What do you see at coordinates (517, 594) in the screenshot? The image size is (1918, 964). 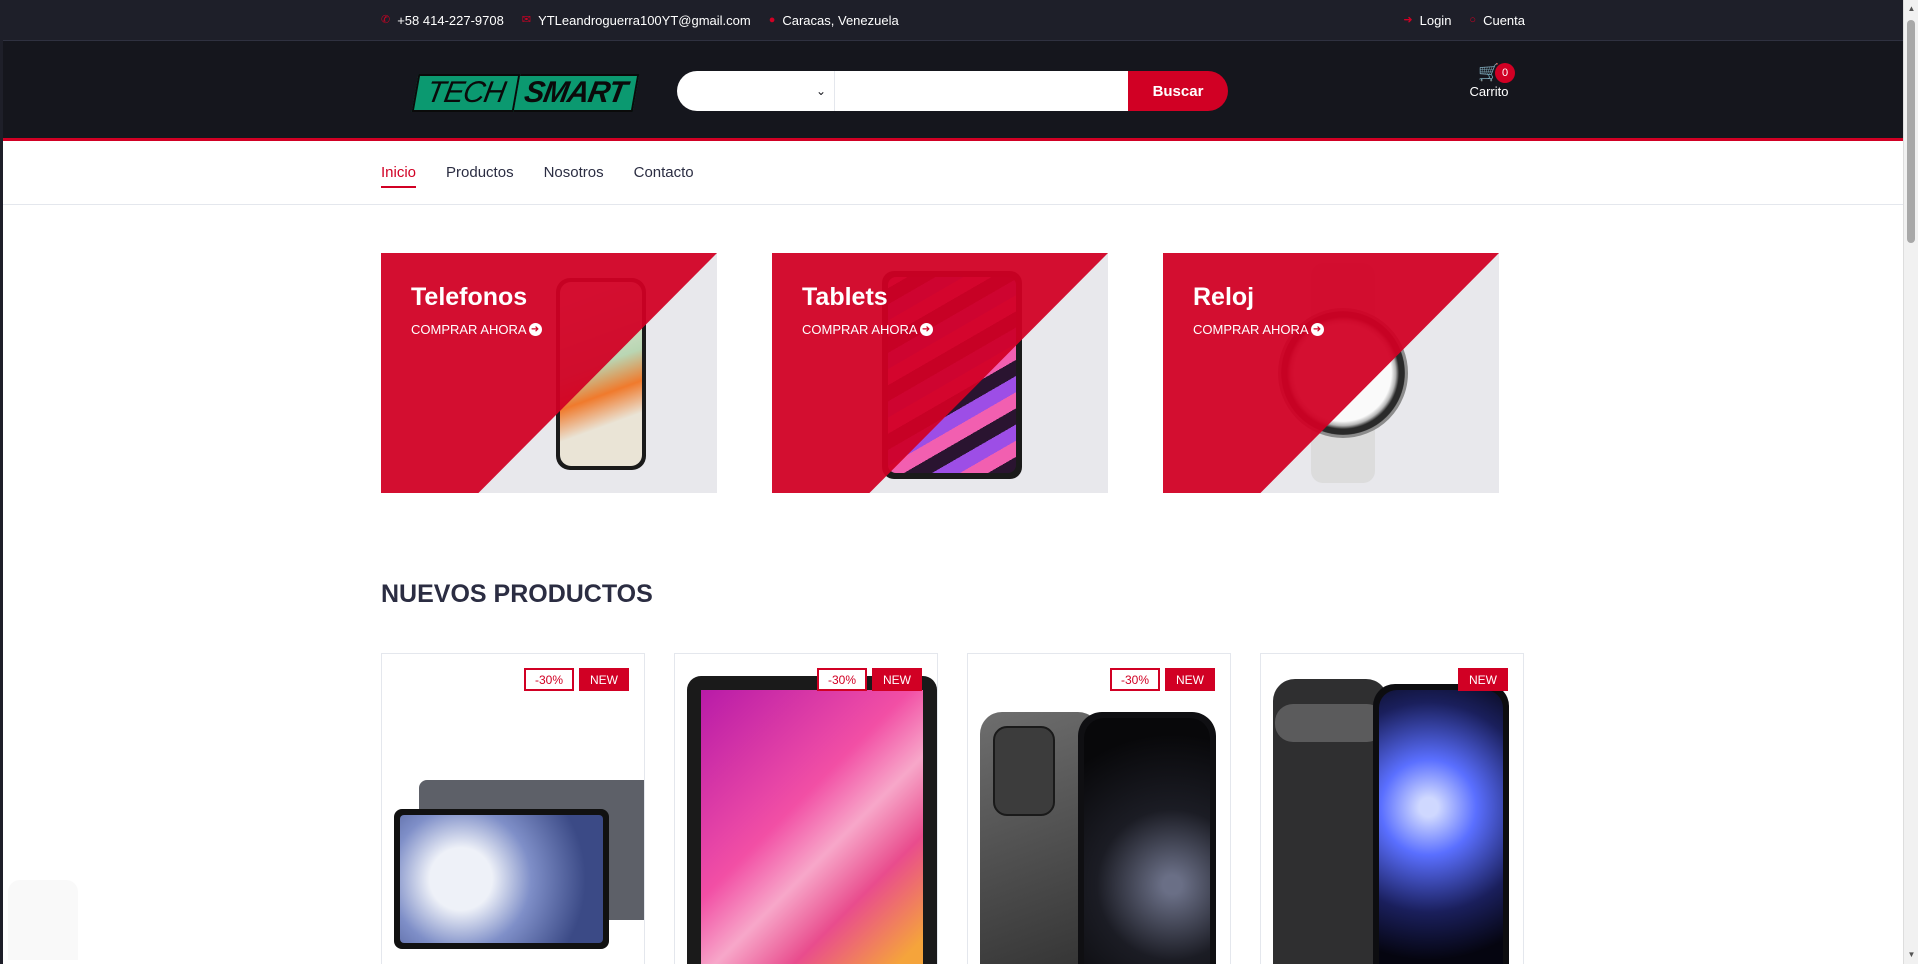 I see `section-title: NUEVOS PRODUCTOS` at bounding box center [517, 594].